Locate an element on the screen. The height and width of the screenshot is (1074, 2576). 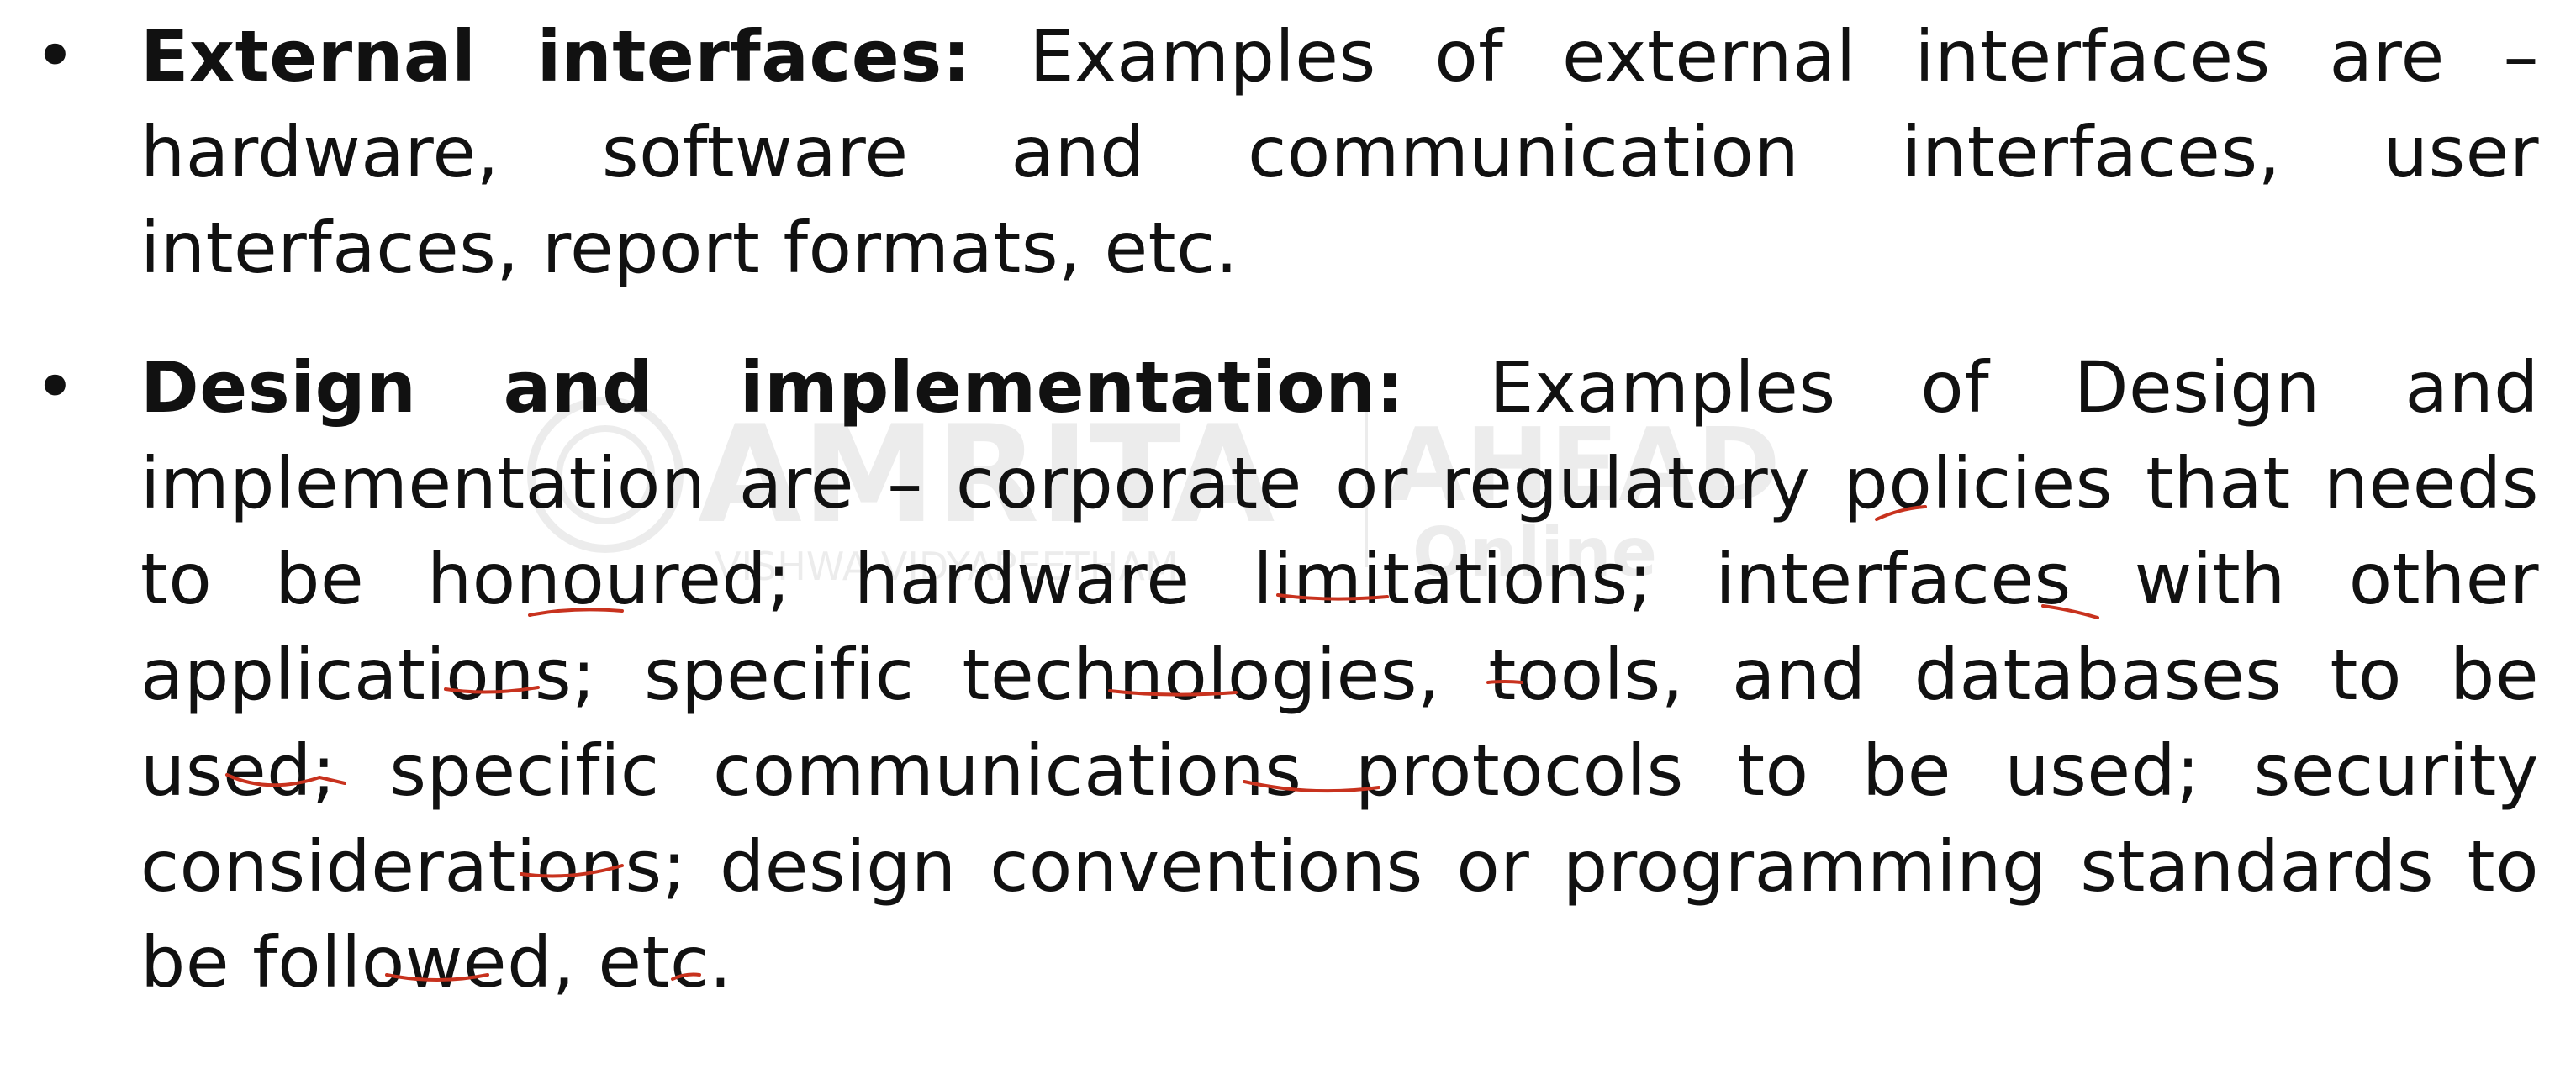
bullet-term: Design and implementation: is located at coordinates (772, 387).